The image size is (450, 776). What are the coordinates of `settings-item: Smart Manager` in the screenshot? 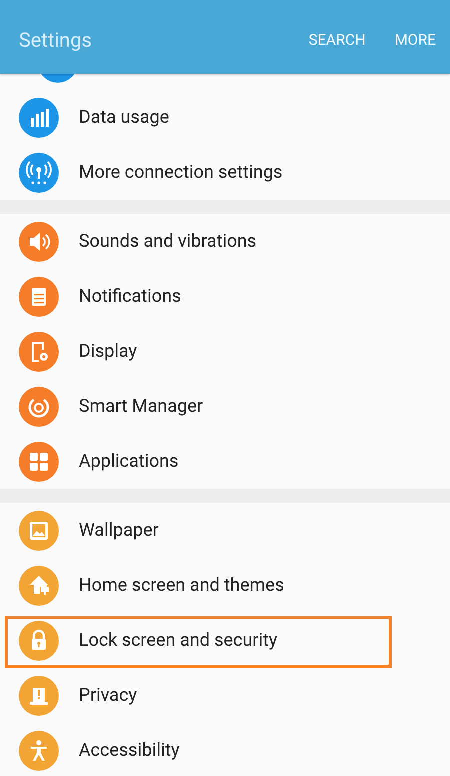 It's located at (225, 406).